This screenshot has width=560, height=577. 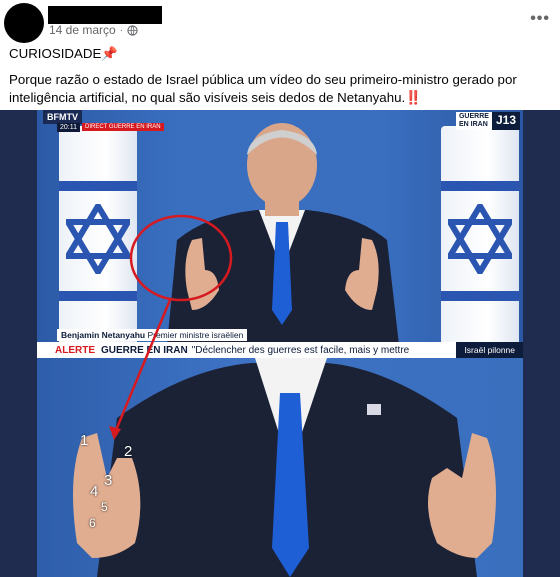 What do you see at coordinates (541, 343) in the screenshot?
I see `image-border-right` at bounding box center [541, 343].